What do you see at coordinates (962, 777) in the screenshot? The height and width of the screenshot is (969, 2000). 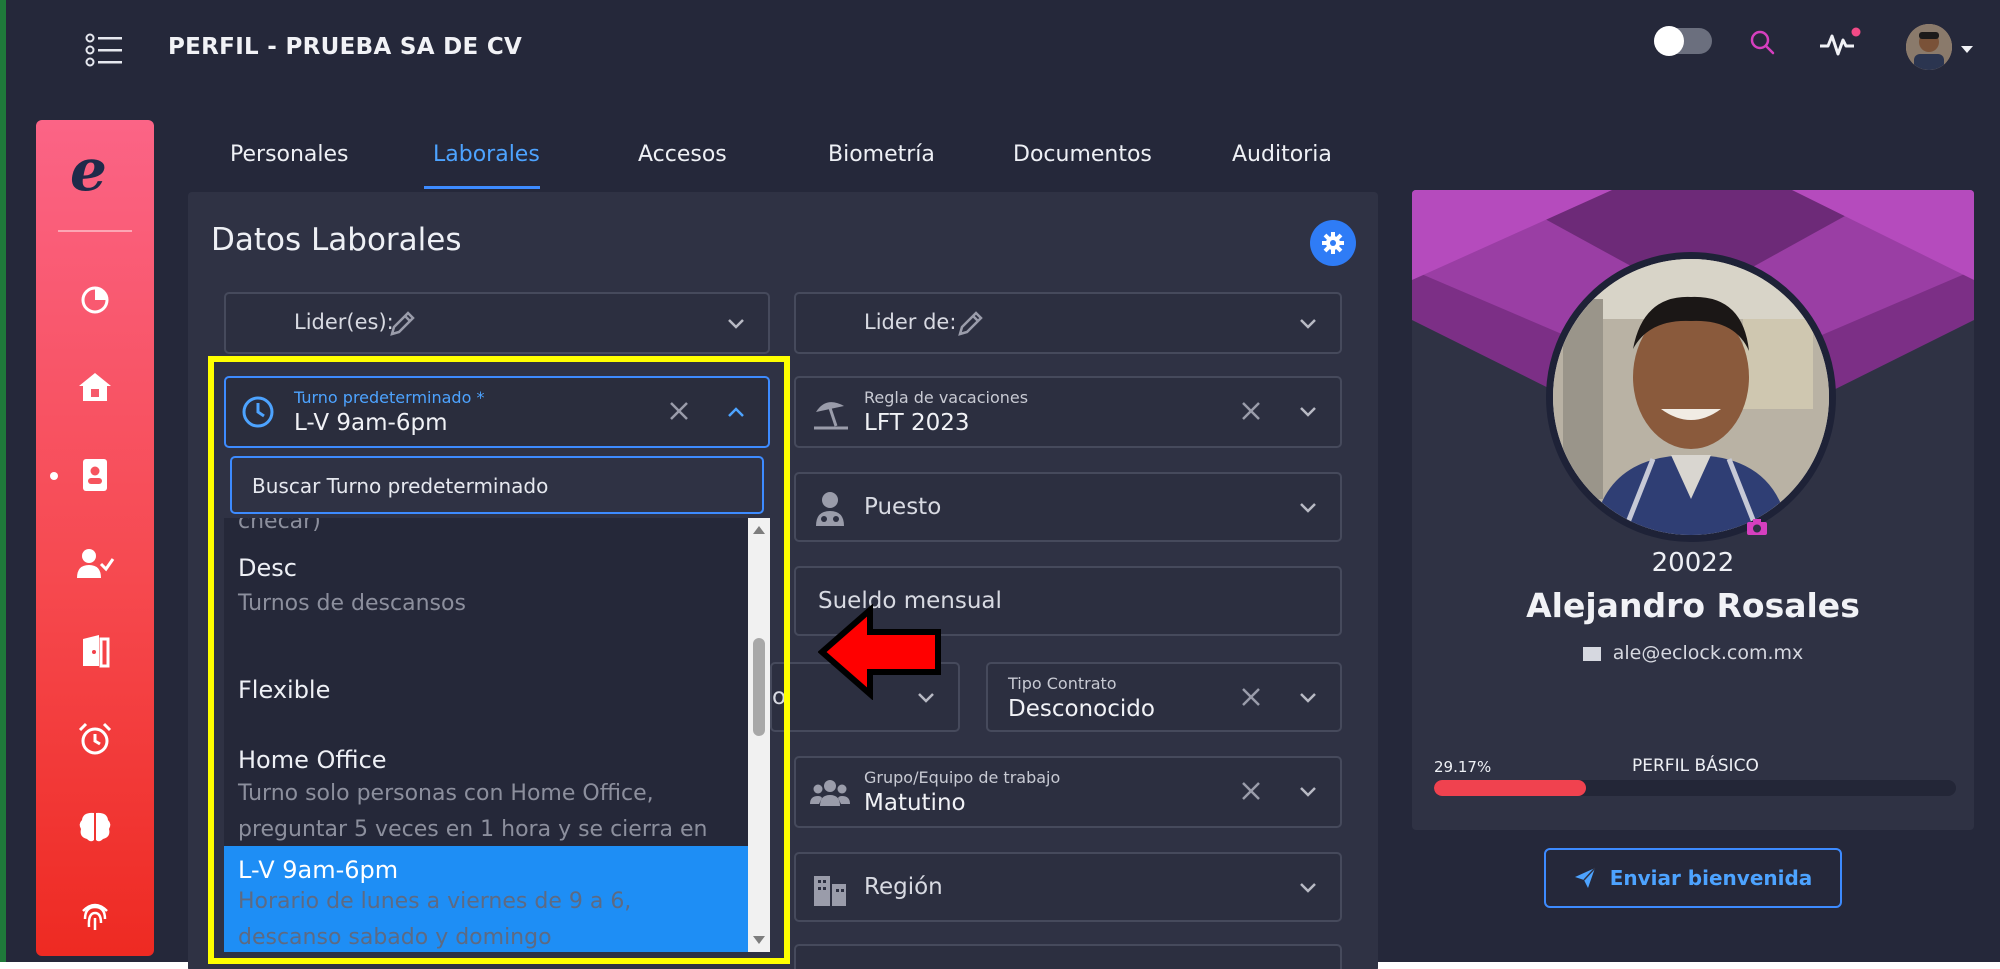 I see `grupo-label: Grupo/Equipo de trabajo` at bounding box center [962, 777].